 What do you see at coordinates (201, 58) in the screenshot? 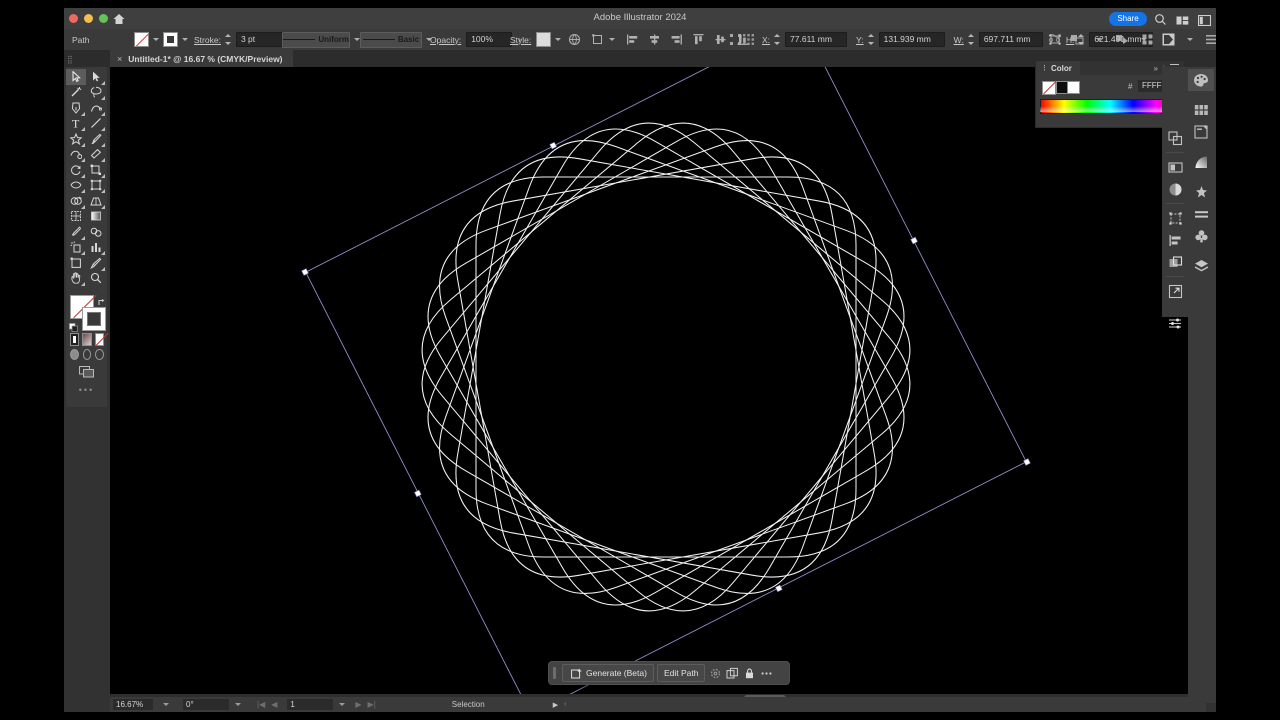
I see `document-tab: × Untitled-1* @ 16.67 % (CMYK/Preview)` at bounding box center [201, 58].